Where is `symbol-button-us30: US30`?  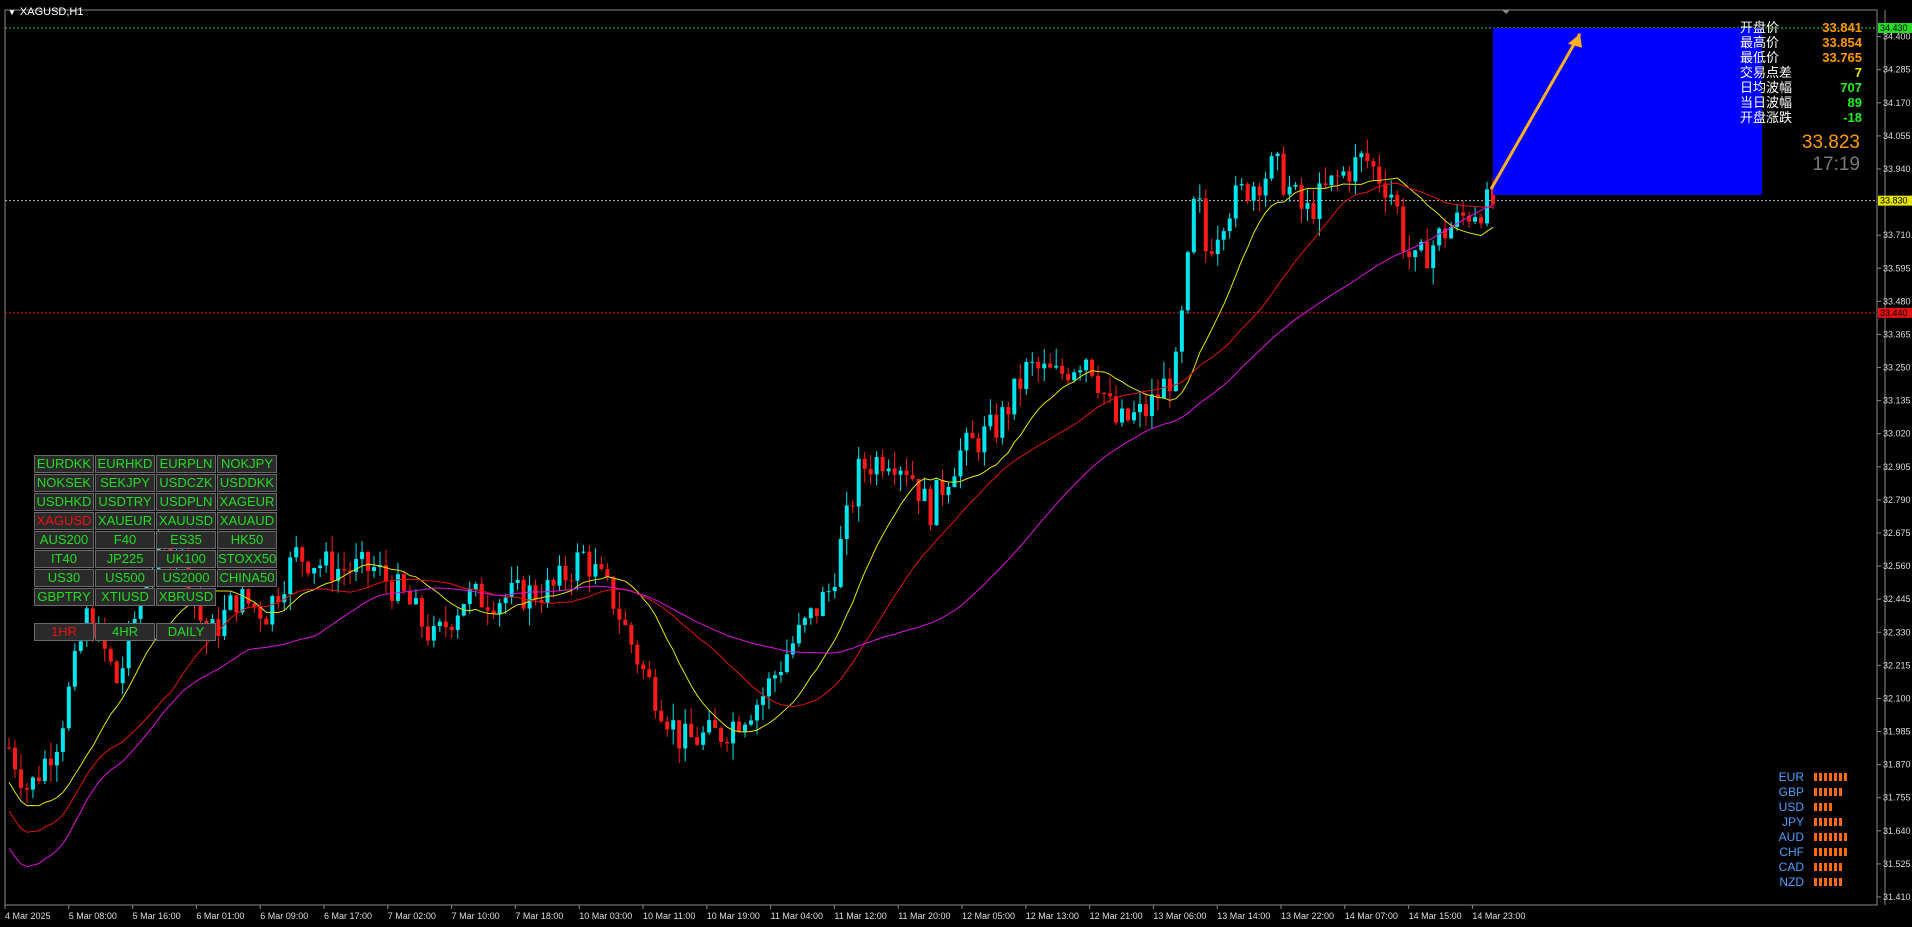
symbol-button-us30: US30 is located at coordinates (64, 578).